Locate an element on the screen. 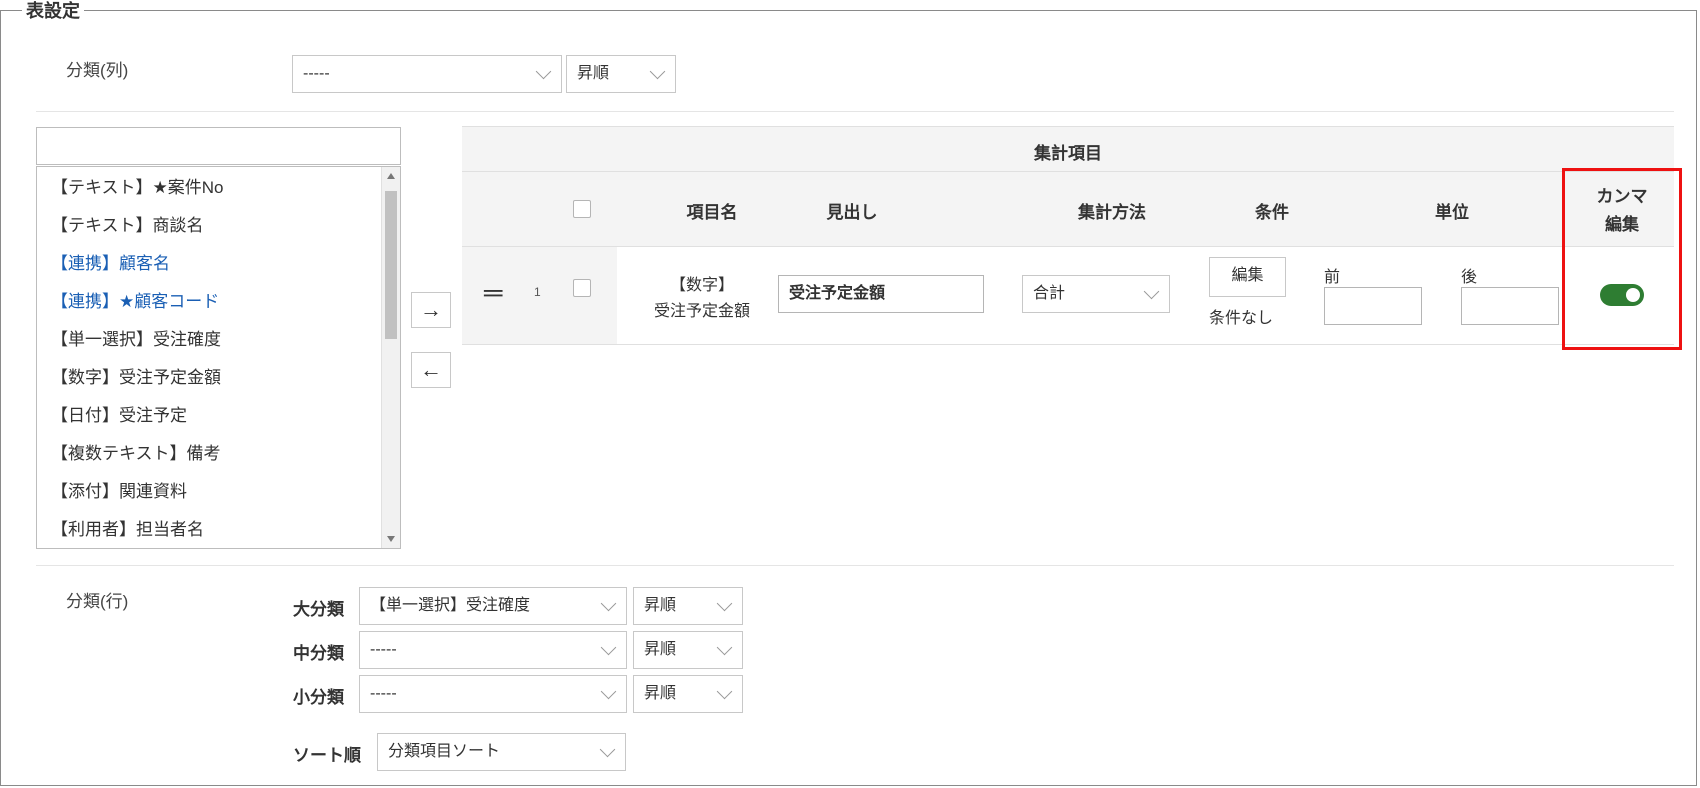  header-condition: 条件 is located at coordinates (1272, 212).